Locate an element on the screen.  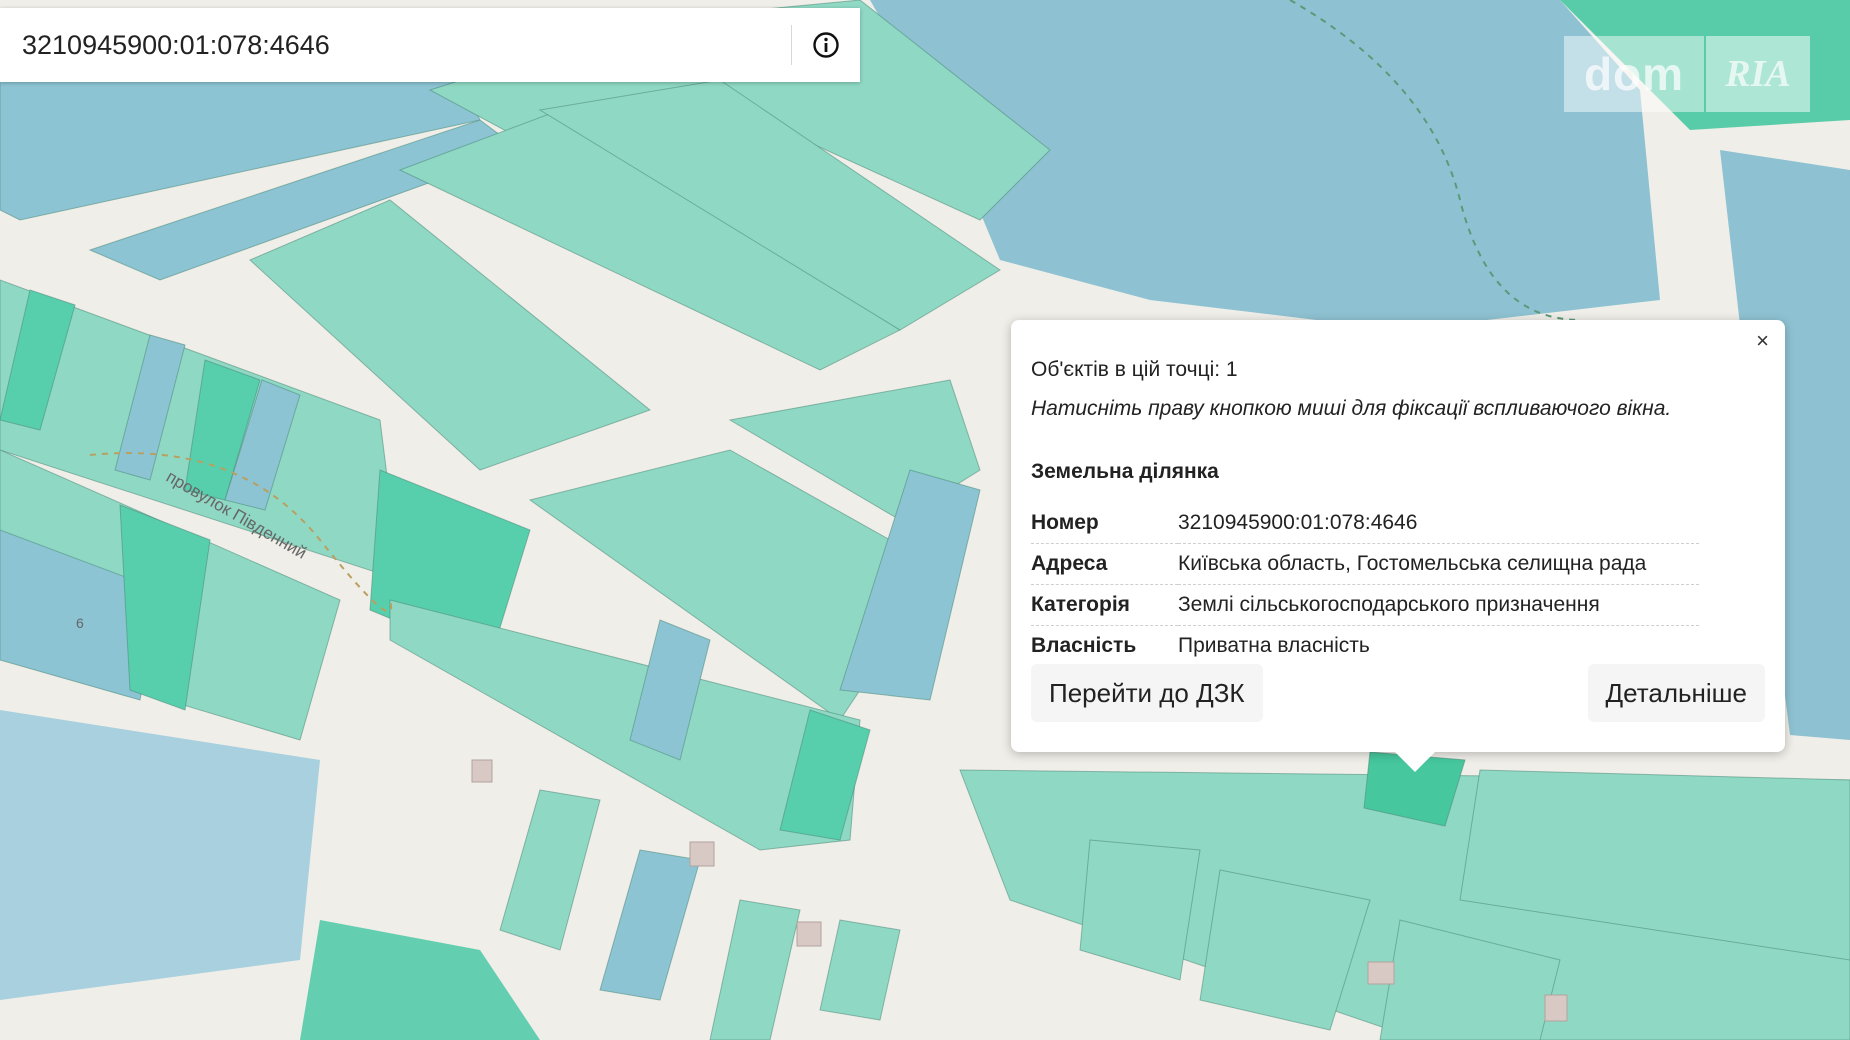
close-icon: × is located at coordinates (1762, 341).